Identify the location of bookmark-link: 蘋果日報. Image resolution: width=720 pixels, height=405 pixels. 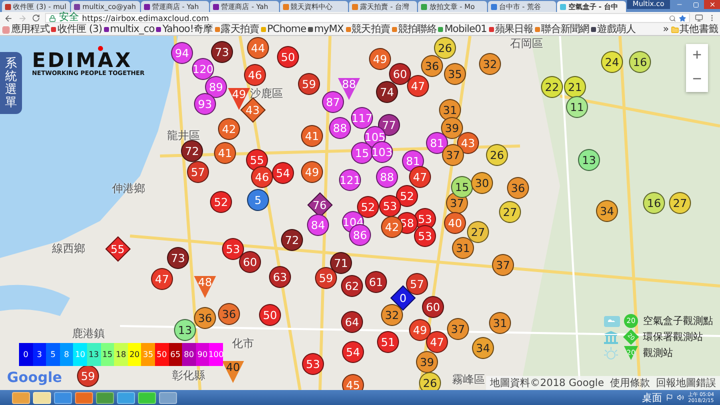
(511, 29).